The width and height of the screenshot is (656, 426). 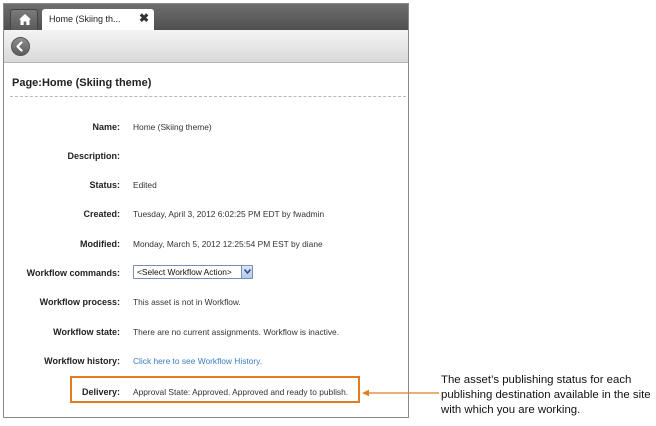 I want to click on workflow-action-selected: <Select Workflow Action>, so click(x=184, y=272).